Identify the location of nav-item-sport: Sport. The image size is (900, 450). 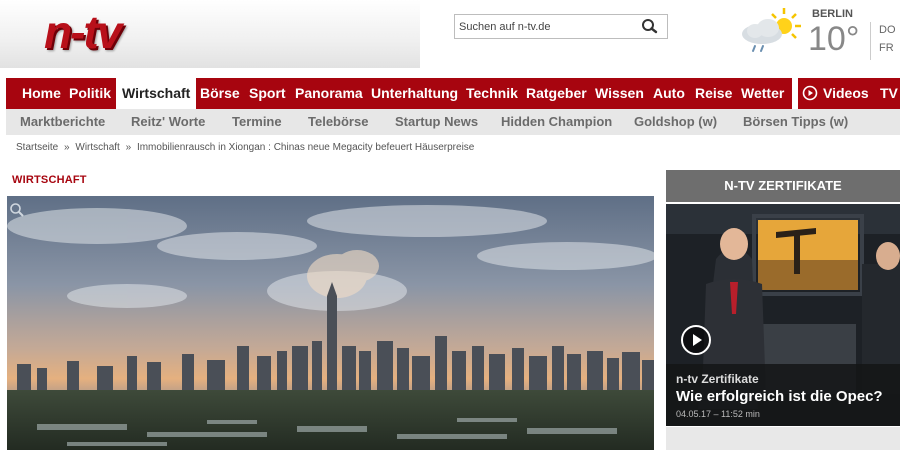
(267, 93).